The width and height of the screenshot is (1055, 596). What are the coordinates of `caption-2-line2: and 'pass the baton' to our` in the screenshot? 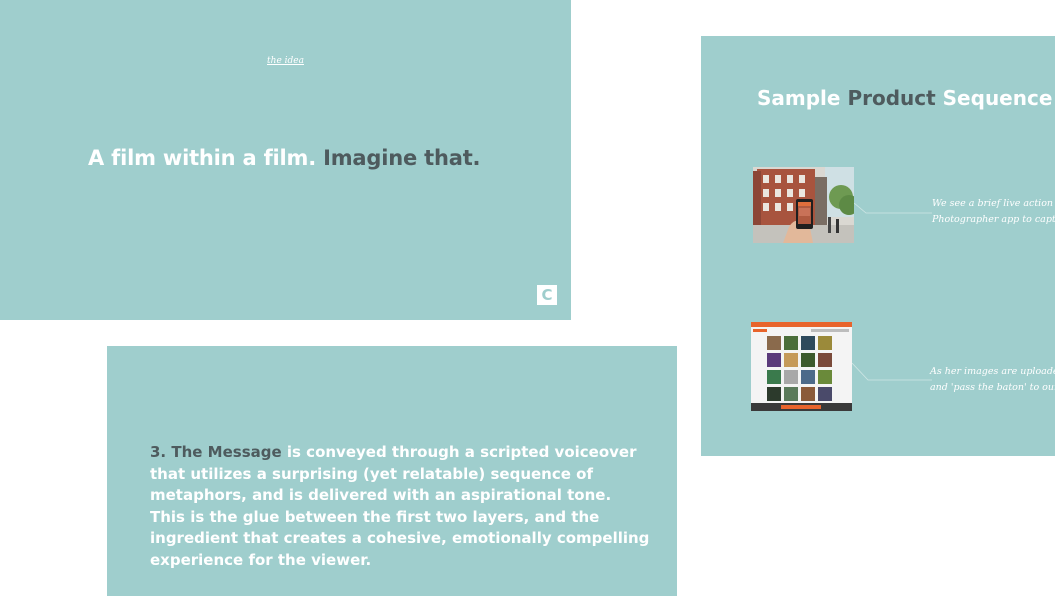 It's located at (992, 387).